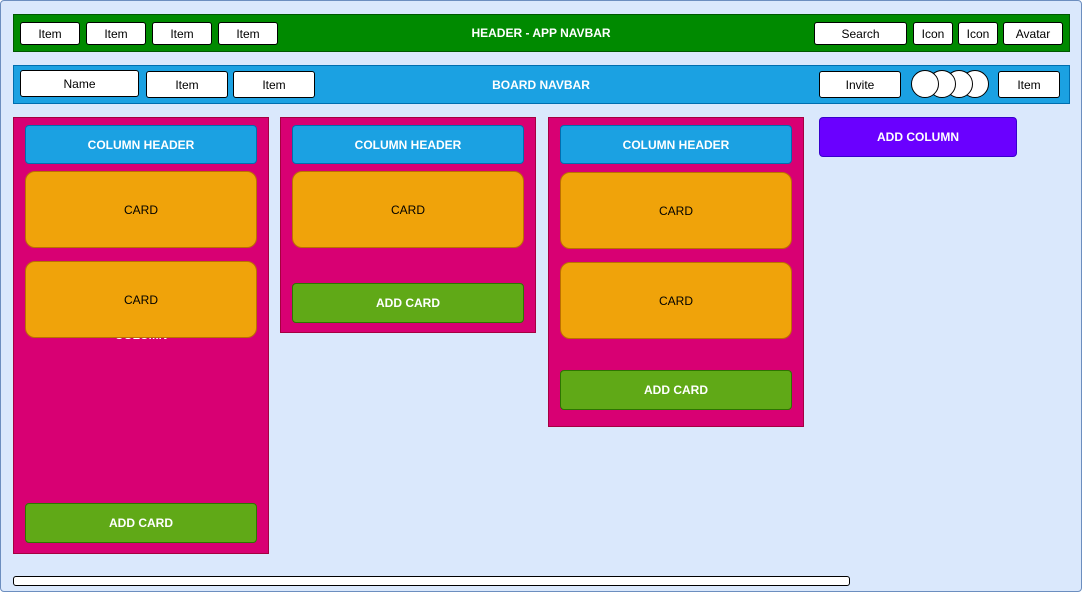 The width and height of the screenshot is (1082, 592). I want to click on search-button: Search, so click(860, 33).